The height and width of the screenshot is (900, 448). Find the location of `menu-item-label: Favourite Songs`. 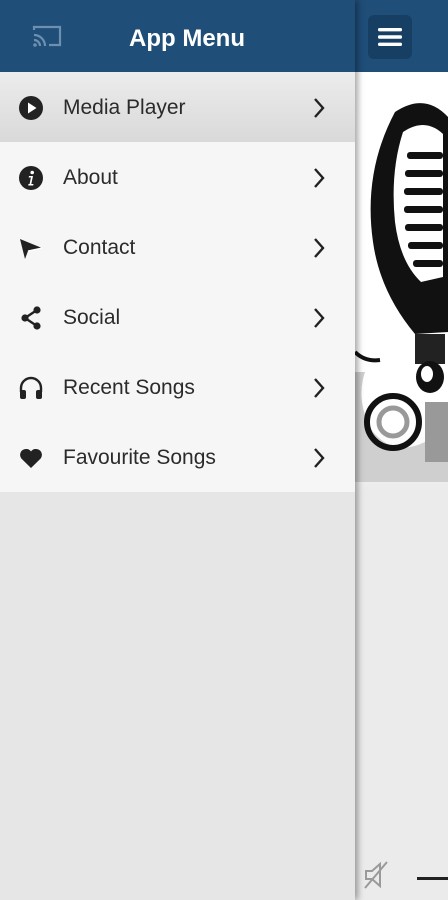

menu-item-label: Favourite Songs is located at coordinates (139, 457).